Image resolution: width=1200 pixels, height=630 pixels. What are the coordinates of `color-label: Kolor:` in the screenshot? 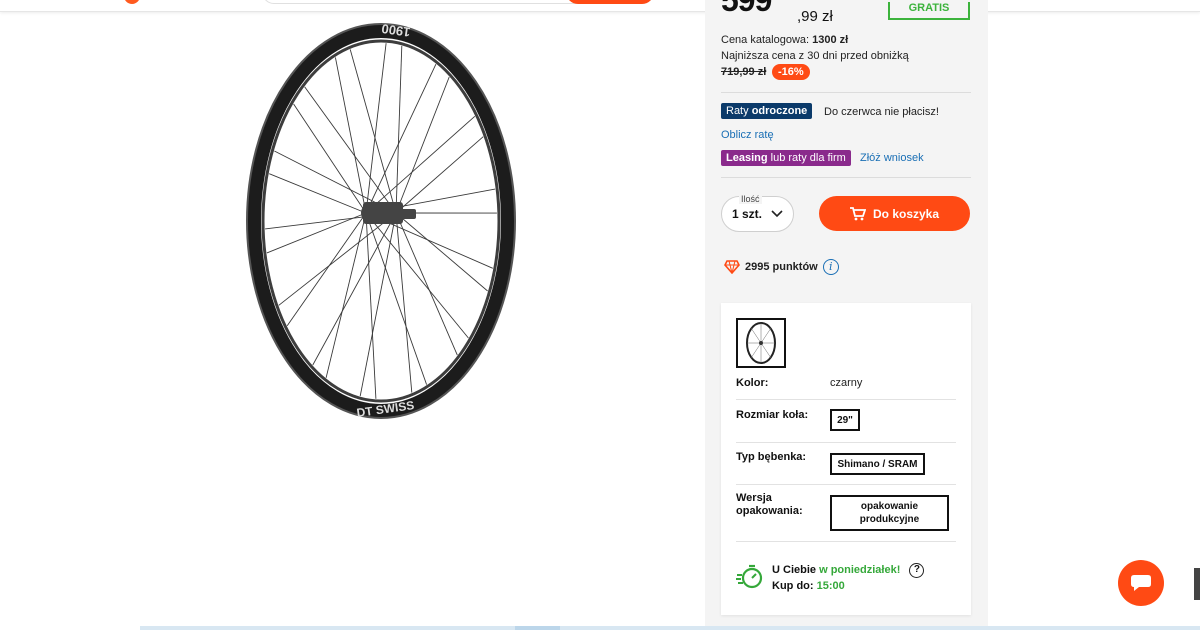 It's located at (752, 383).